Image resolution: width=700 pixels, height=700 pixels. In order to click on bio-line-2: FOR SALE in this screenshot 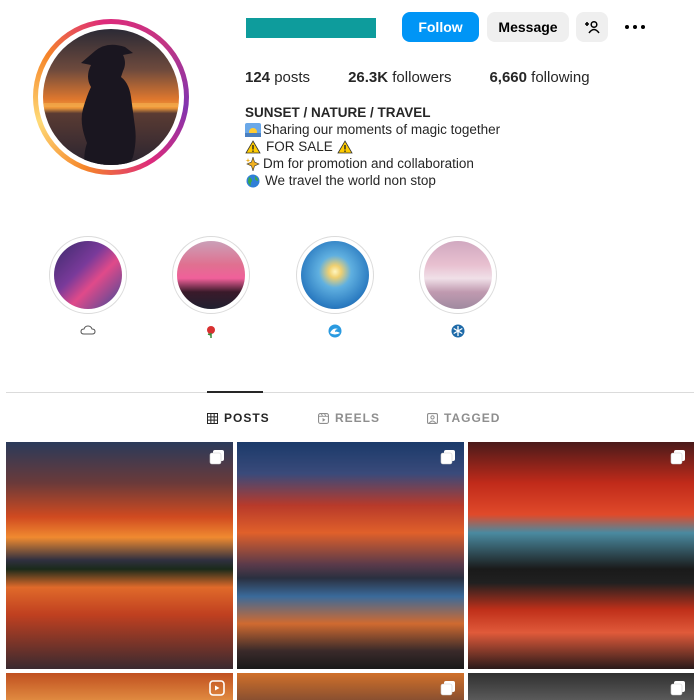, I will do `click(372, 146)`.